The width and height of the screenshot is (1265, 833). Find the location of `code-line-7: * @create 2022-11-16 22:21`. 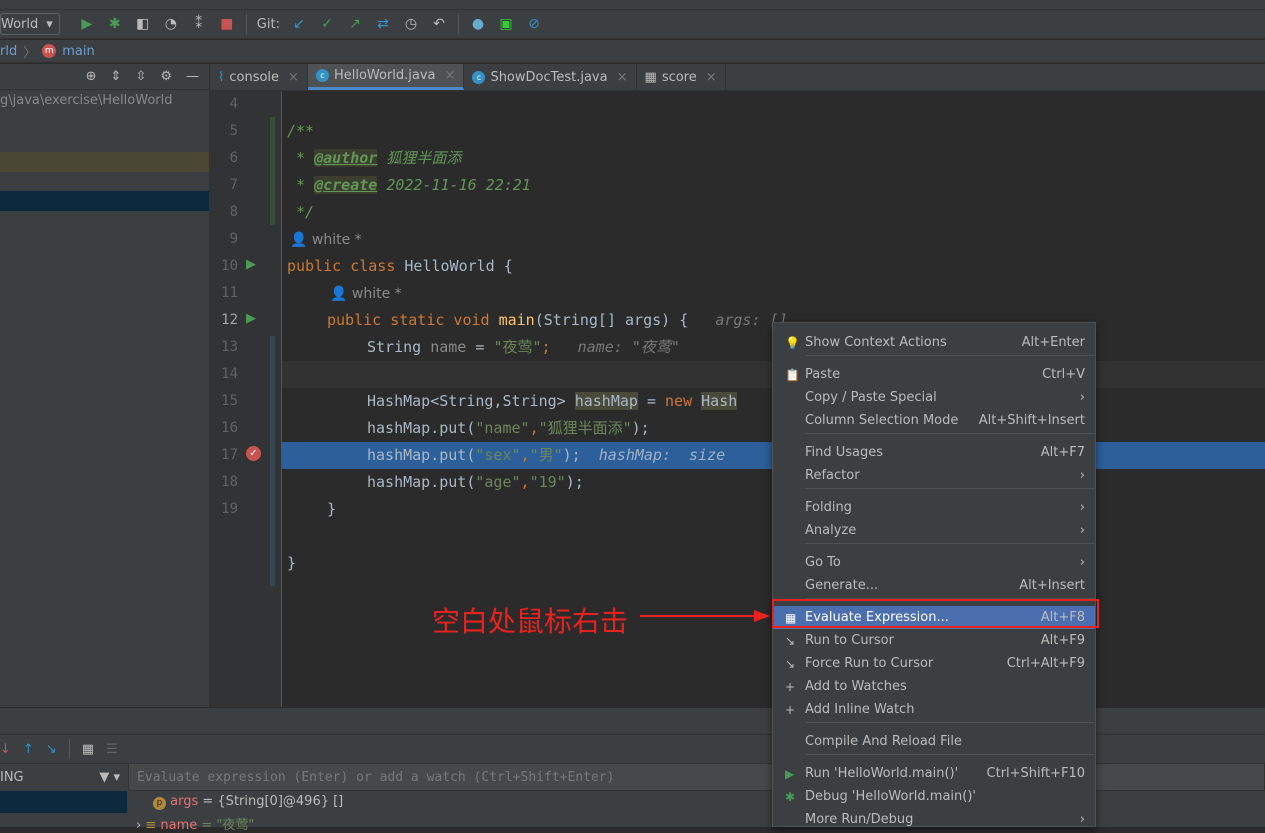

code-line-7: * @create 2022-11-16 22:21 is located at coordinates (409, 185).